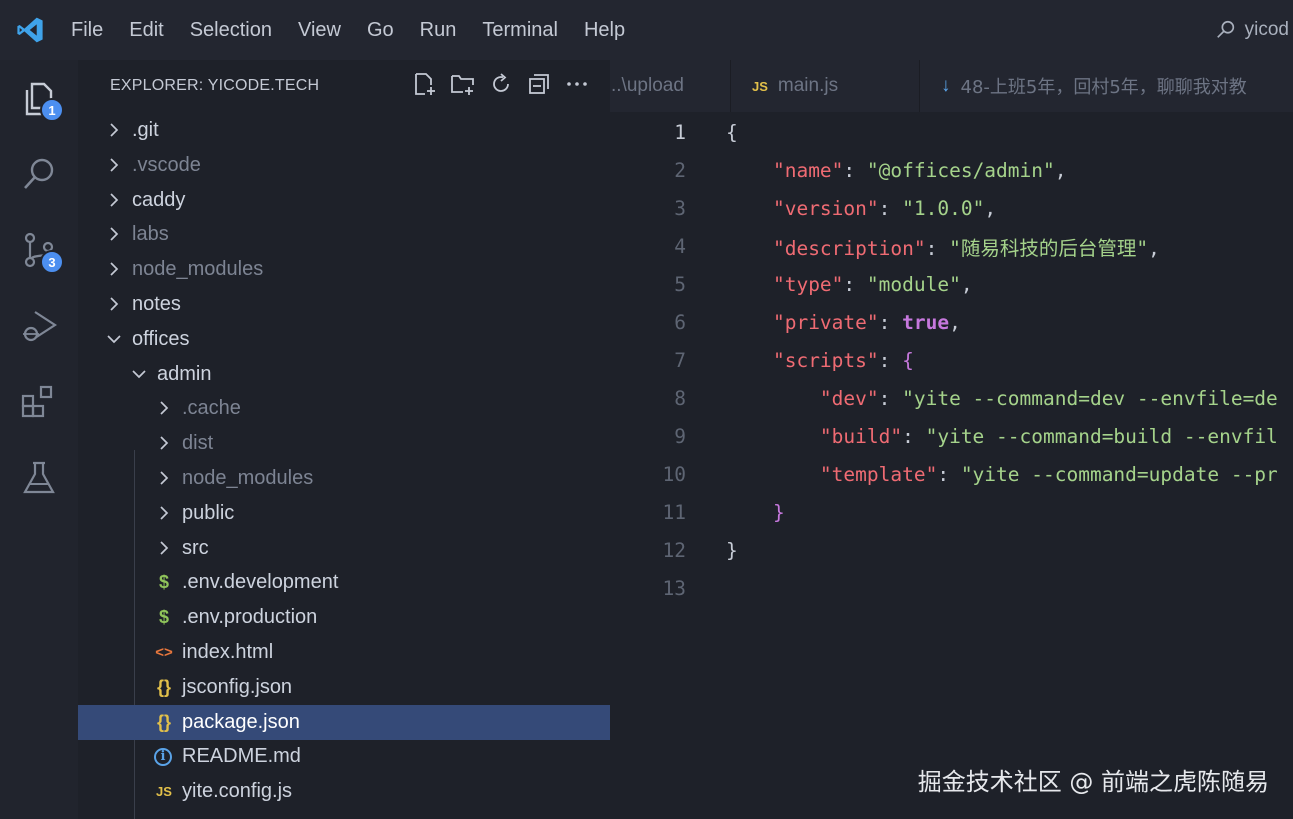 The height and width of the screenshot is (819, 1293). I want to click on code-text: "description": "随易科技的后台管理",, so click(943, 246).